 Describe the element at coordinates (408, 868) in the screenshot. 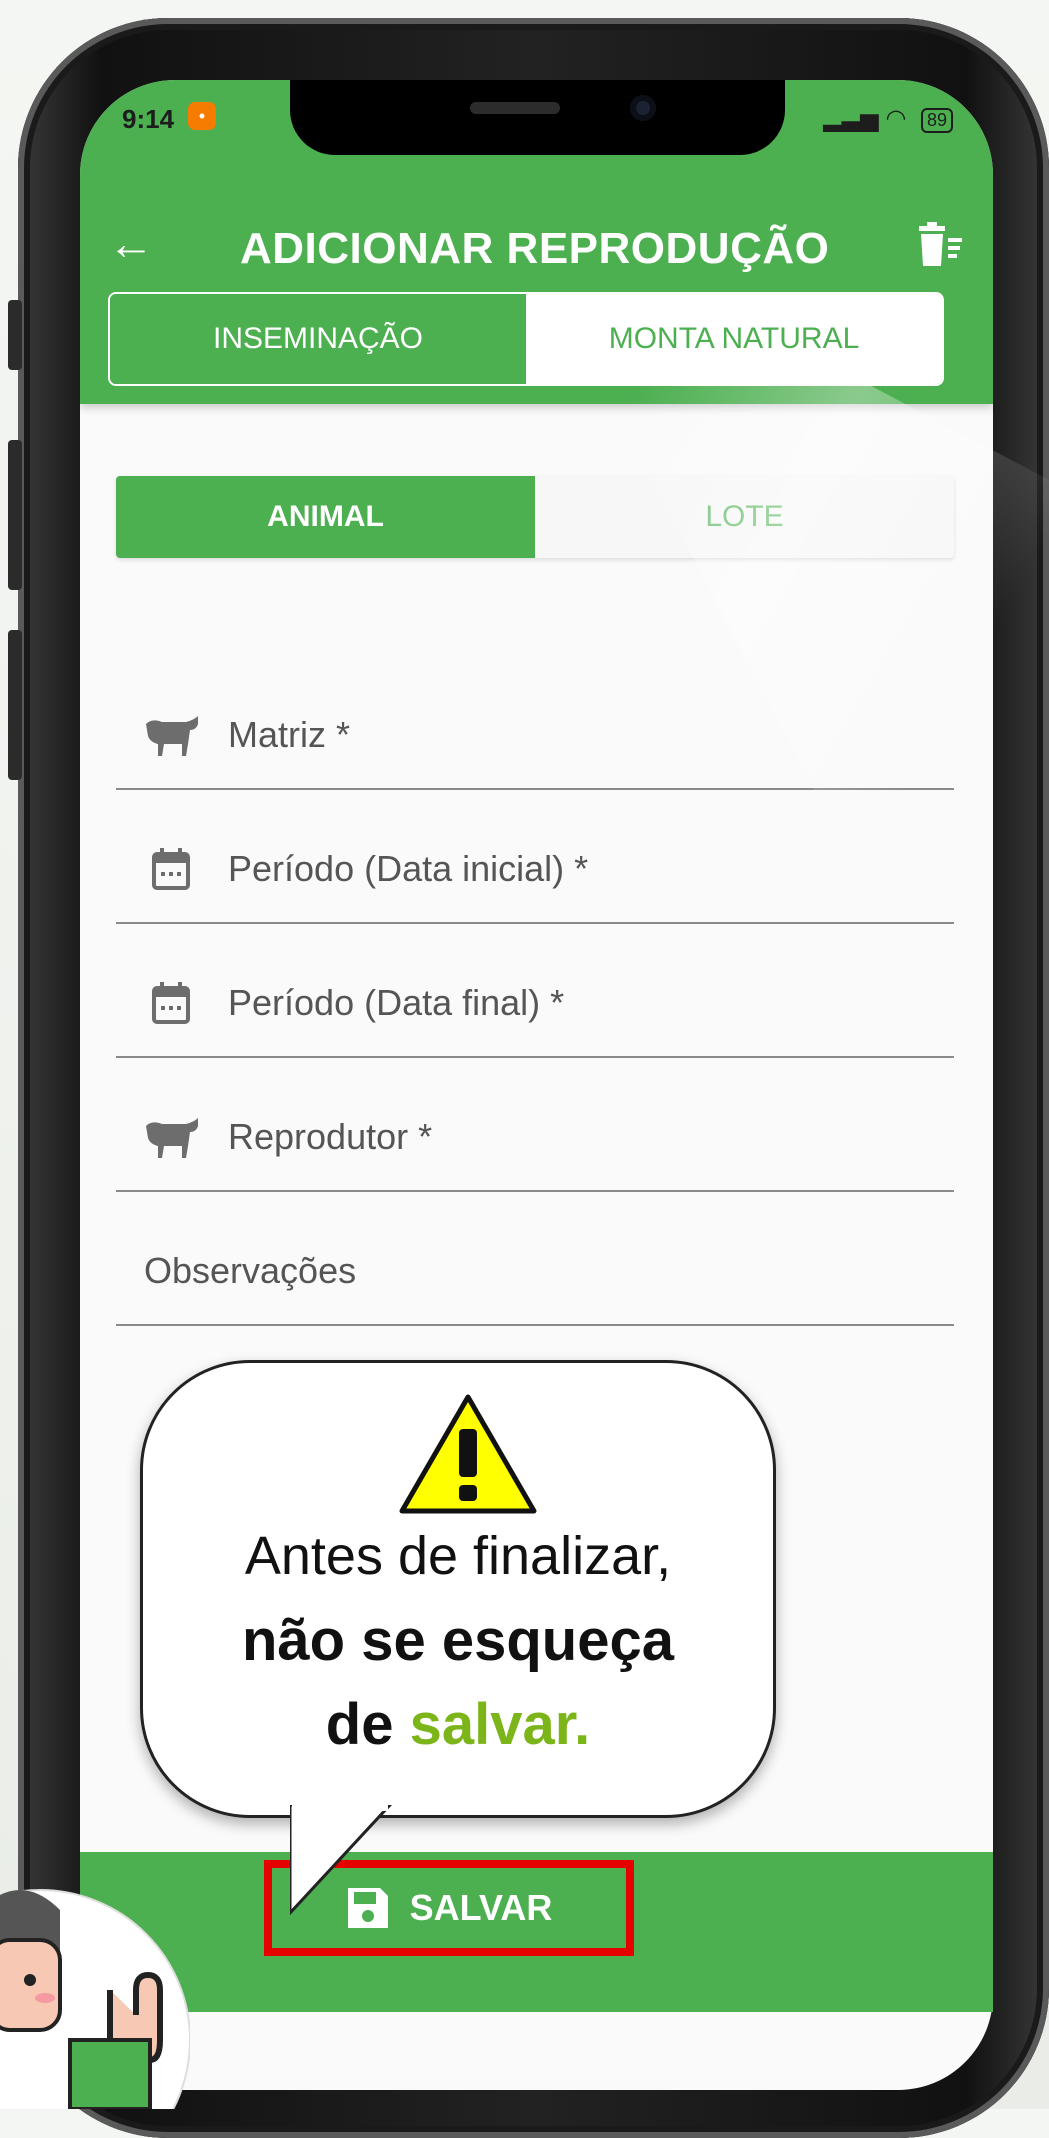

I see `data-inicial-label: Período (Data inicial) *` at that location.